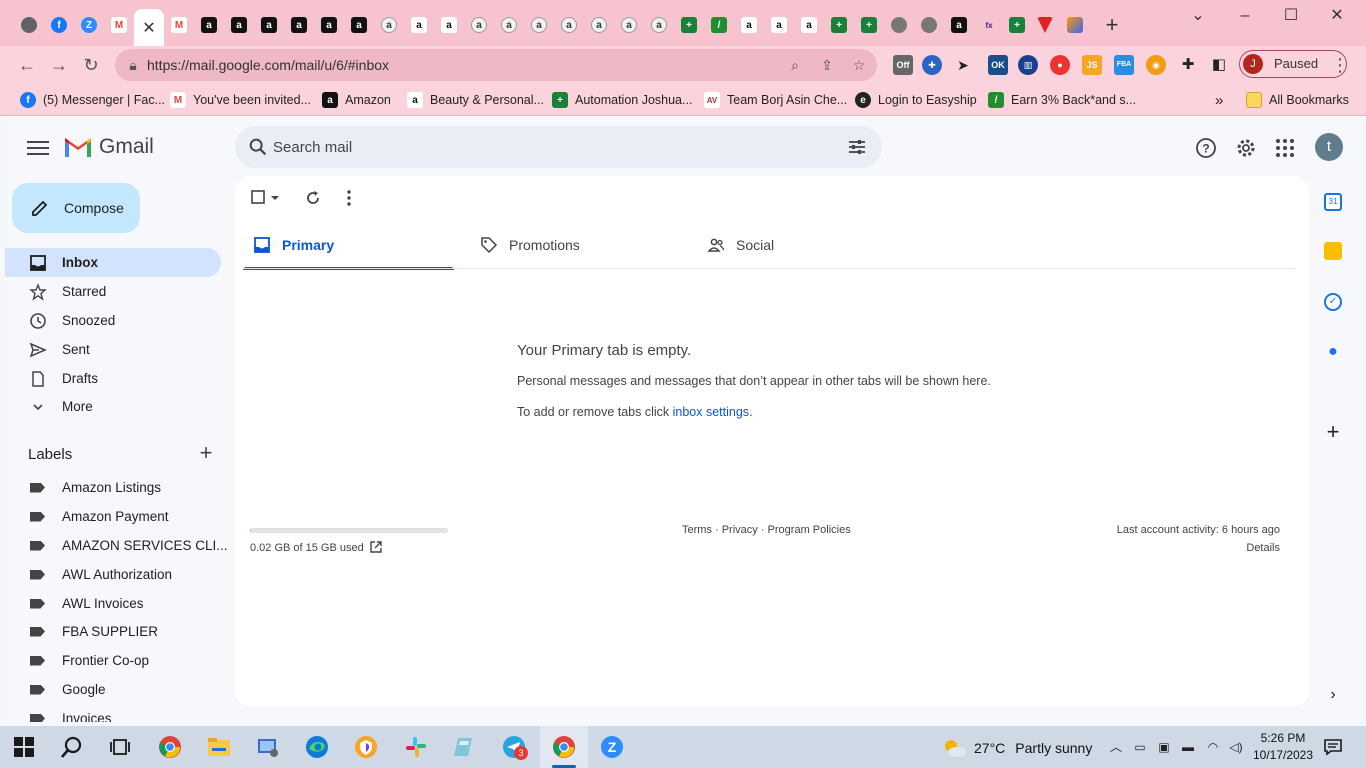 The height and width of the screenshot is (768, 1366). I want to click on tab-amazon-9: a, so click(749, 25).